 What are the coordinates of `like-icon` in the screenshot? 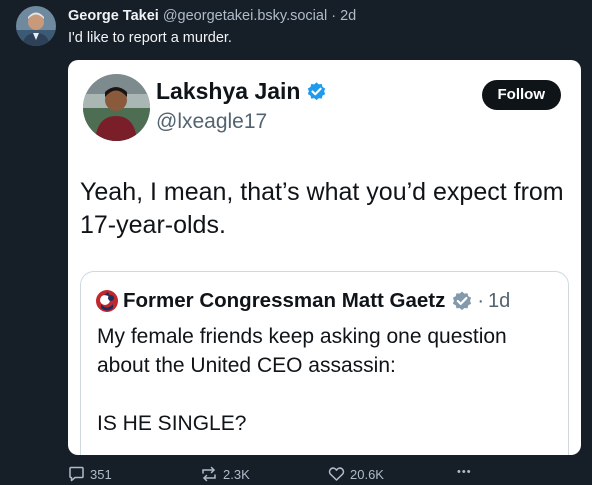 It's located at (336, 474).